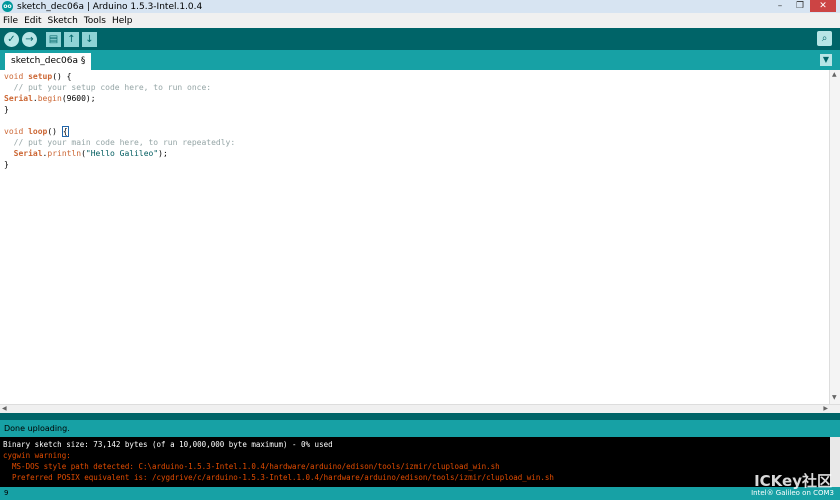  Describe the element at coordinates (122, 21) in the screenshot. I see `menu-help: Help` at that location.